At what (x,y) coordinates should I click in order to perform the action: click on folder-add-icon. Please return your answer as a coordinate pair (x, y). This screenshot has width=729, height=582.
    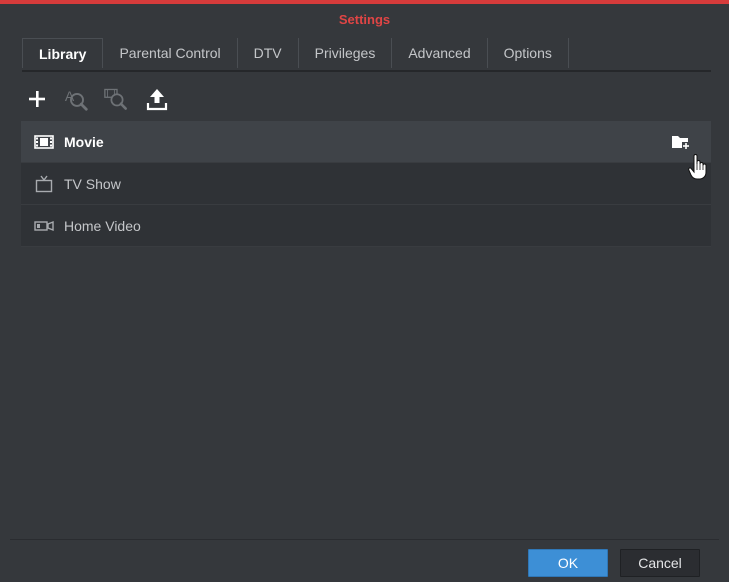
    Looking at the image, I should click on (681, 142).